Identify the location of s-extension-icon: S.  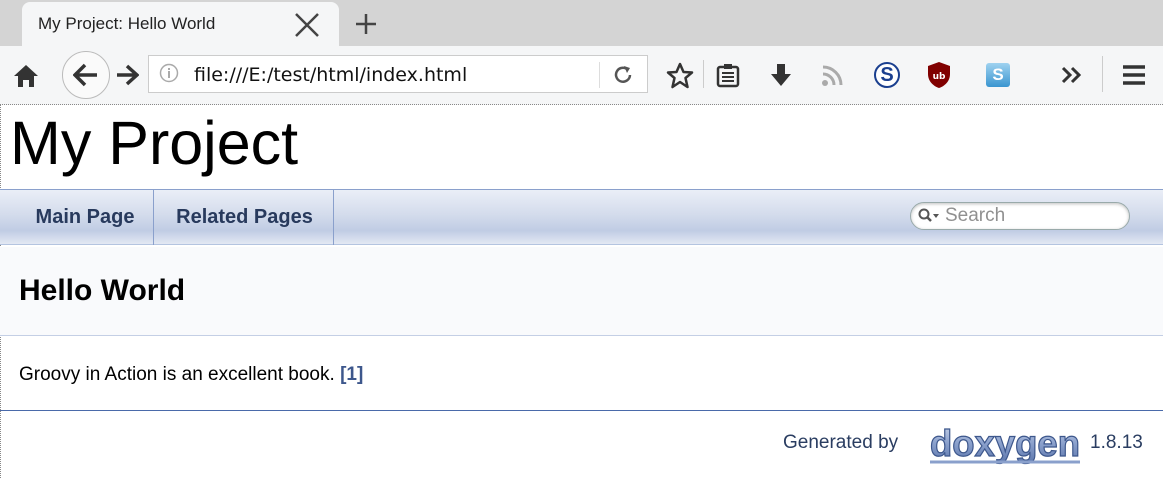
(887, 75).